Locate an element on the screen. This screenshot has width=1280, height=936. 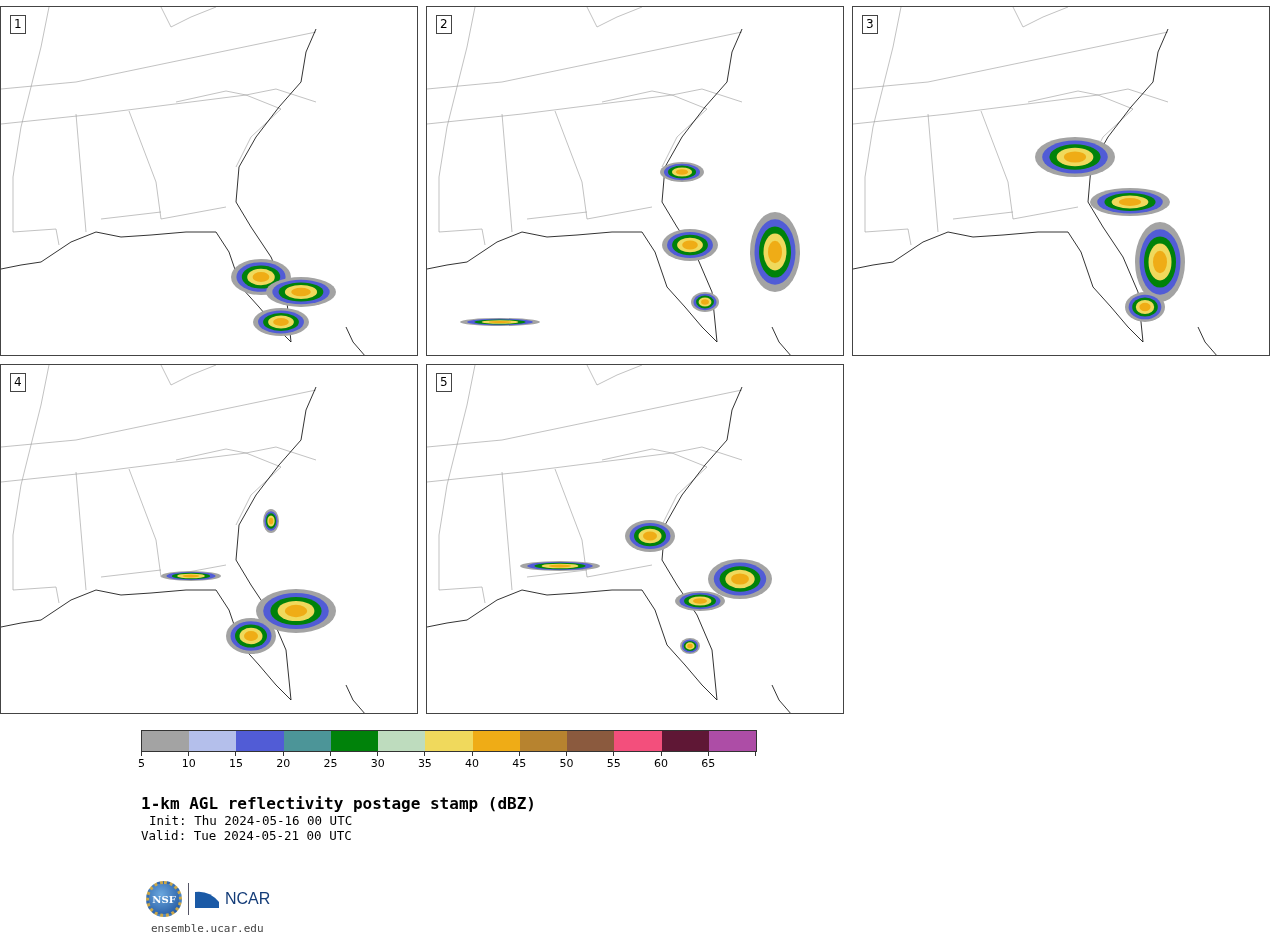
panel-number: 2 is located at coordinates (444, 24).